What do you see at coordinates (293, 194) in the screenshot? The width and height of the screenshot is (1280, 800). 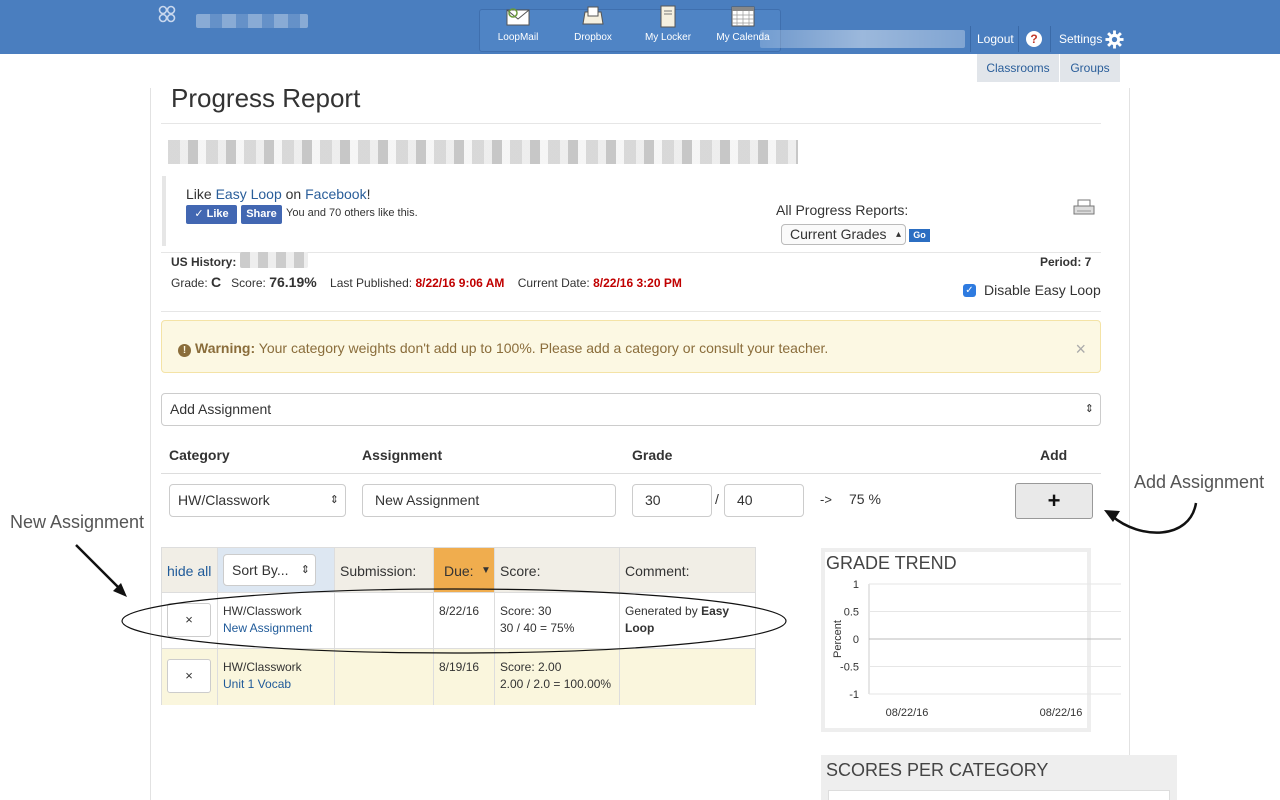 I see `facebook-middle: on` at bounding box center [293, 194].